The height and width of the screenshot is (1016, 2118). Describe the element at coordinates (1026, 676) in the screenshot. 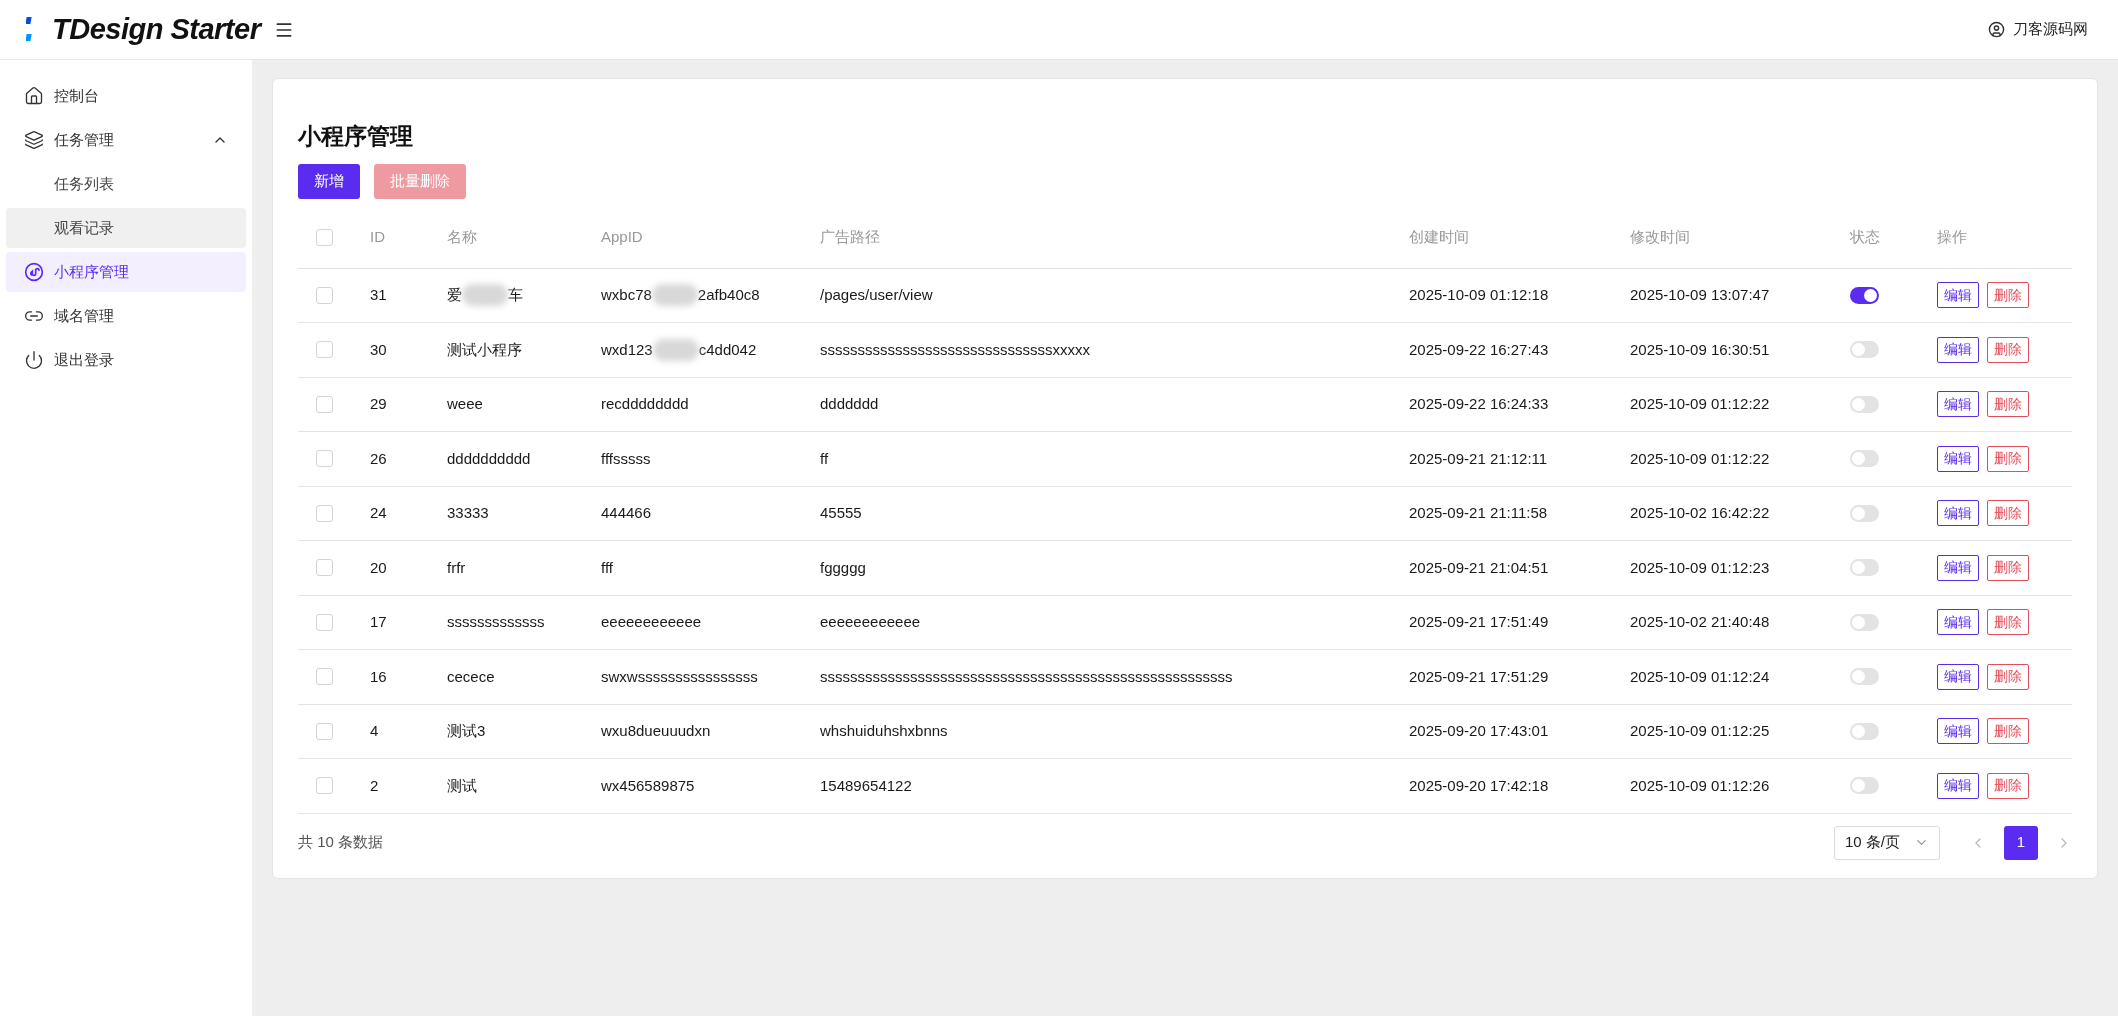

I see `table-cell: sssssssssssssssssssssssssssssssssssssssssssssssssssssss` at that location.